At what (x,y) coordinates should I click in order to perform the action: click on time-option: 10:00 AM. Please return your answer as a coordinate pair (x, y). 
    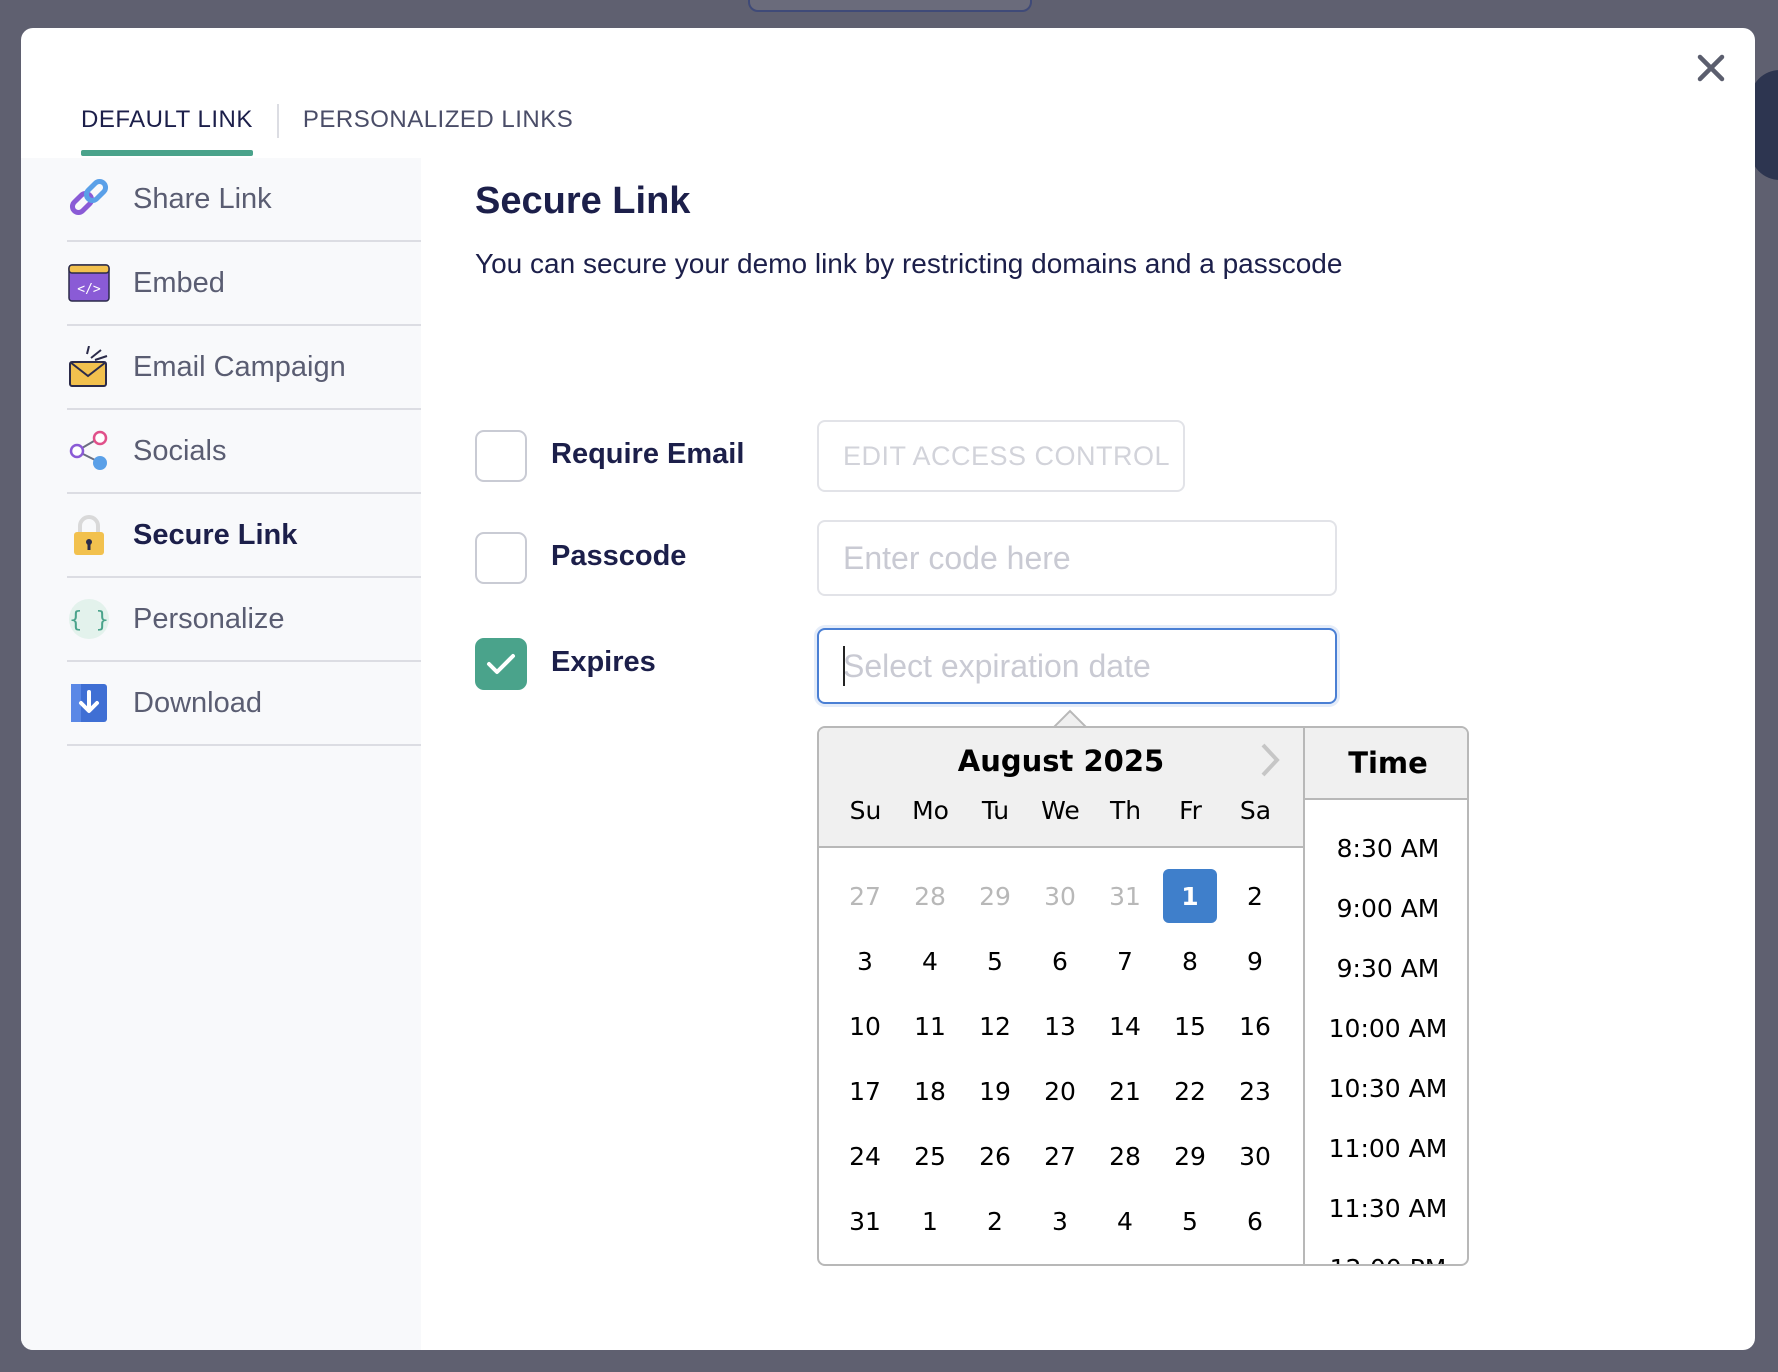
    Looking at the image, I should click on (1386, 1028).